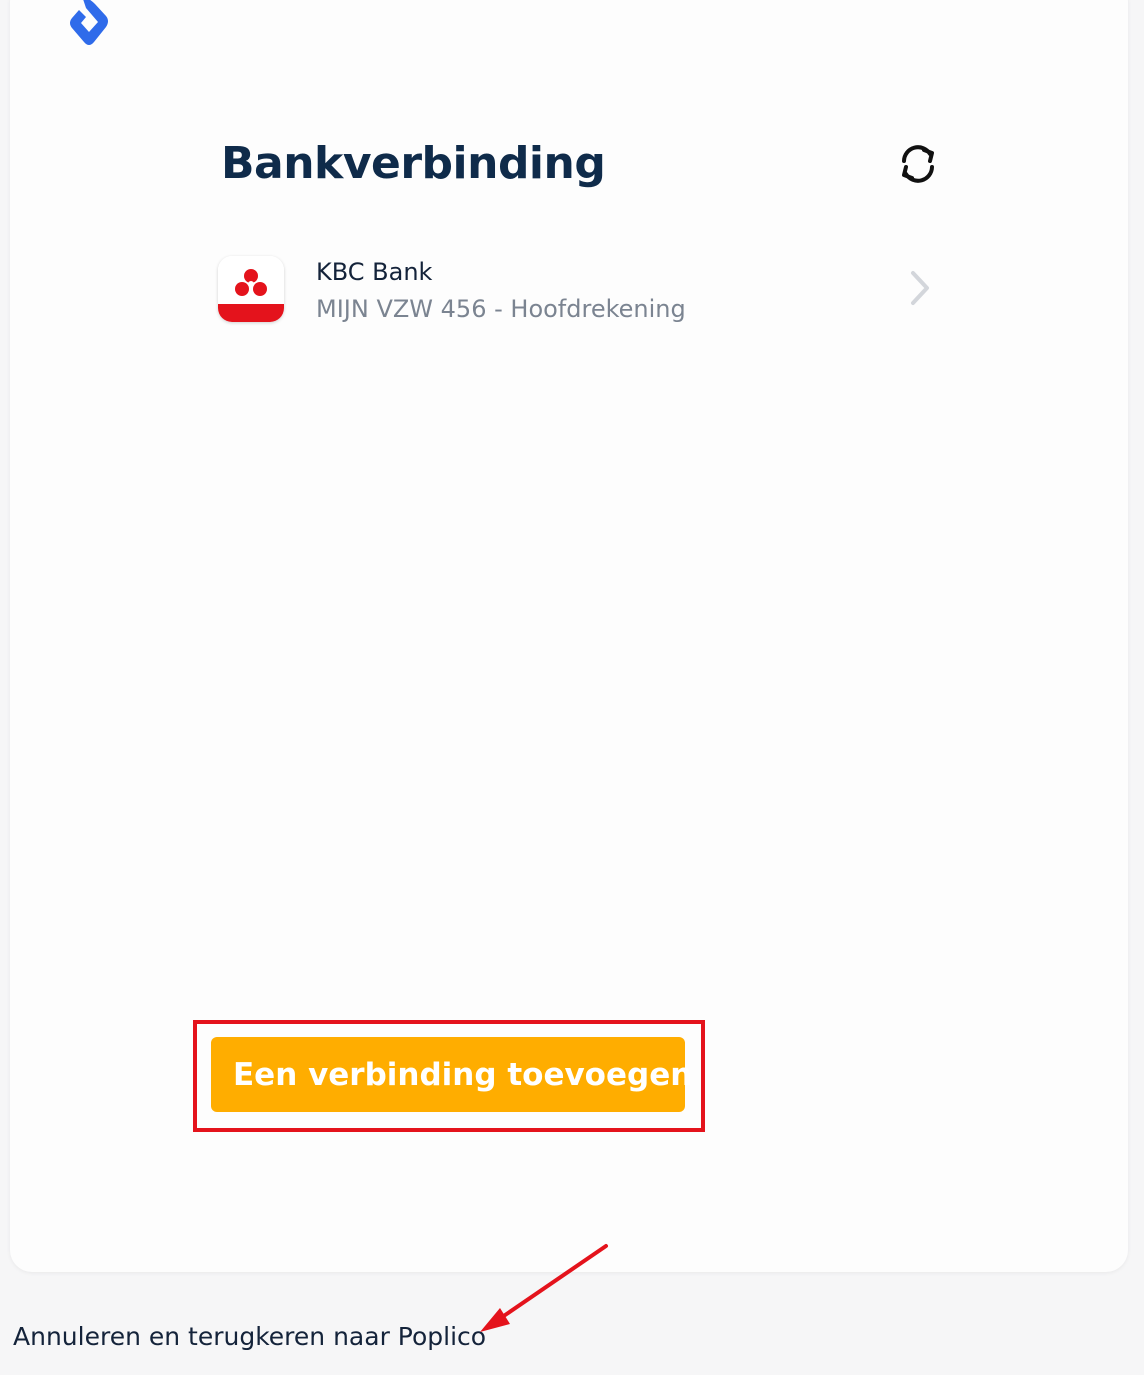 This screenshot has width=1144, height=1375. What do you see at coordinates (918, 164) in the screenshot?
I see `refresh-icon` at bounding box center [918, 164].